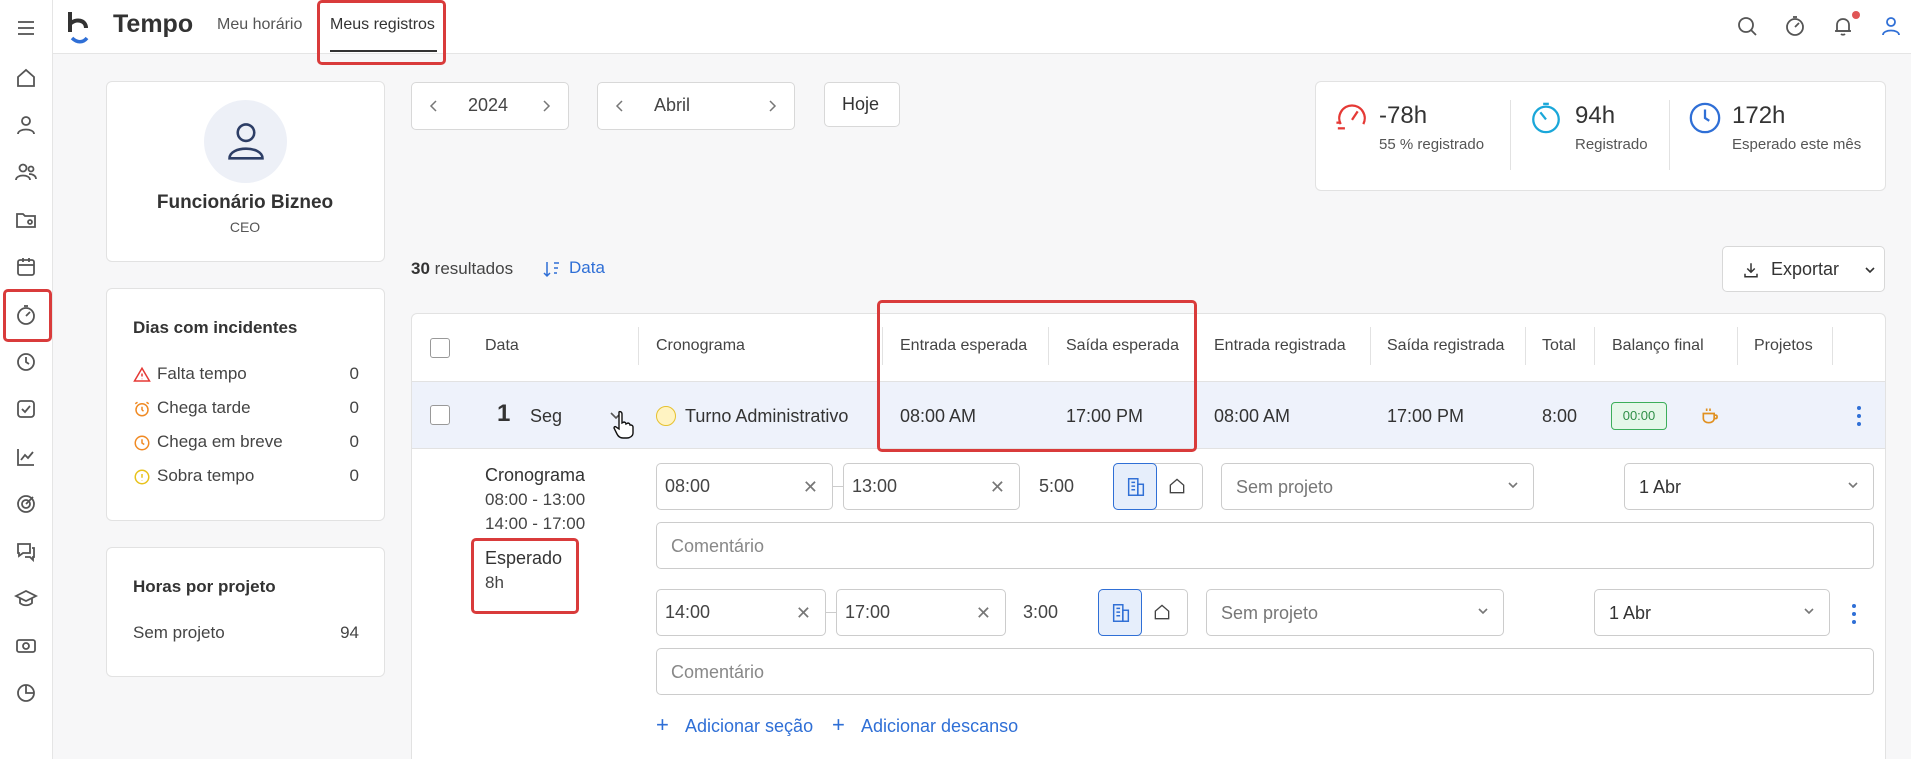 The height and width of the screenshot is (759, 1911). I want to click on column-header: Entrada registrada, so click(1280, 346).